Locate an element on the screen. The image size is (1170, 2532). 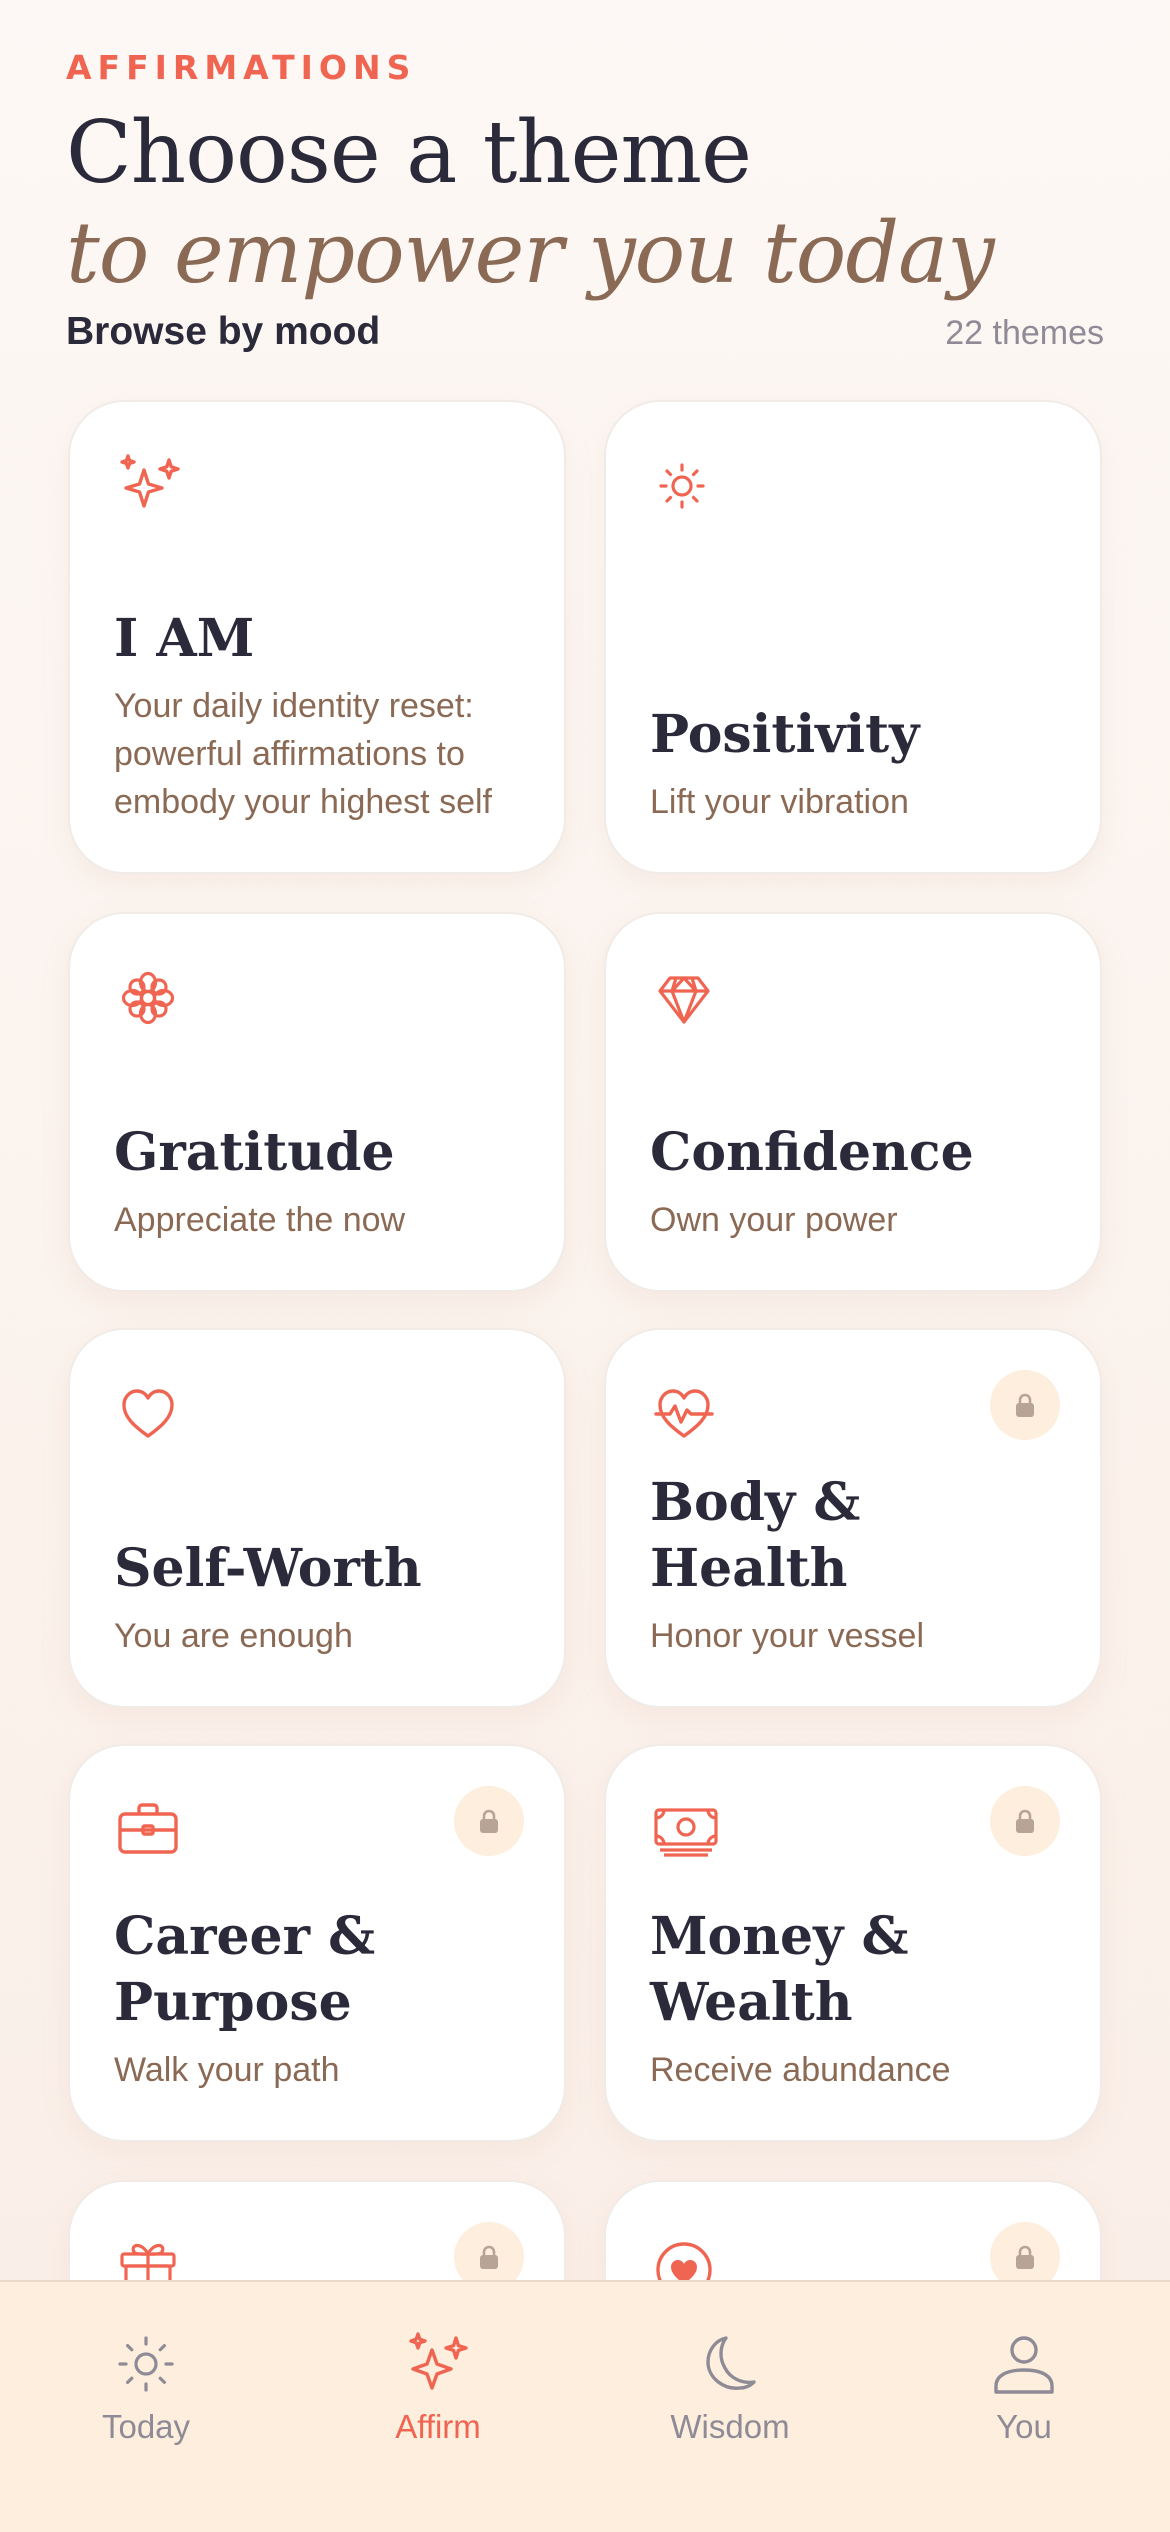
tab-today: Today is located at coordinates (146, 2386).